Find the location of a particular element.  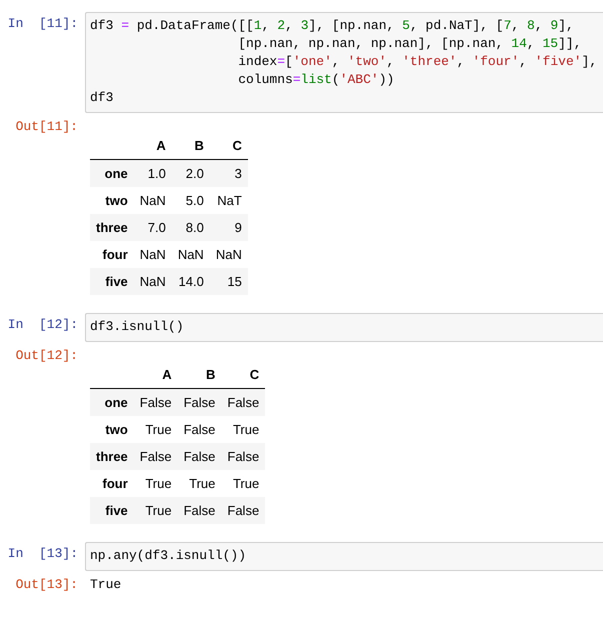

input-prompt: In [13]: is located at coordinates (42, 553).